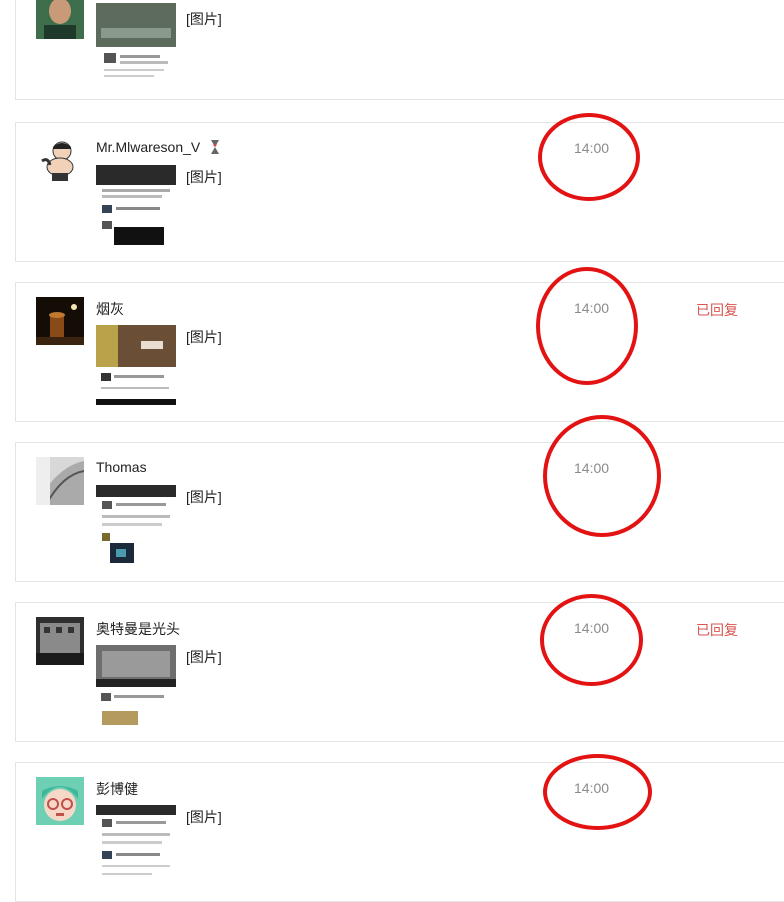  I want to click on message-card: [图片], so click(399, 50).